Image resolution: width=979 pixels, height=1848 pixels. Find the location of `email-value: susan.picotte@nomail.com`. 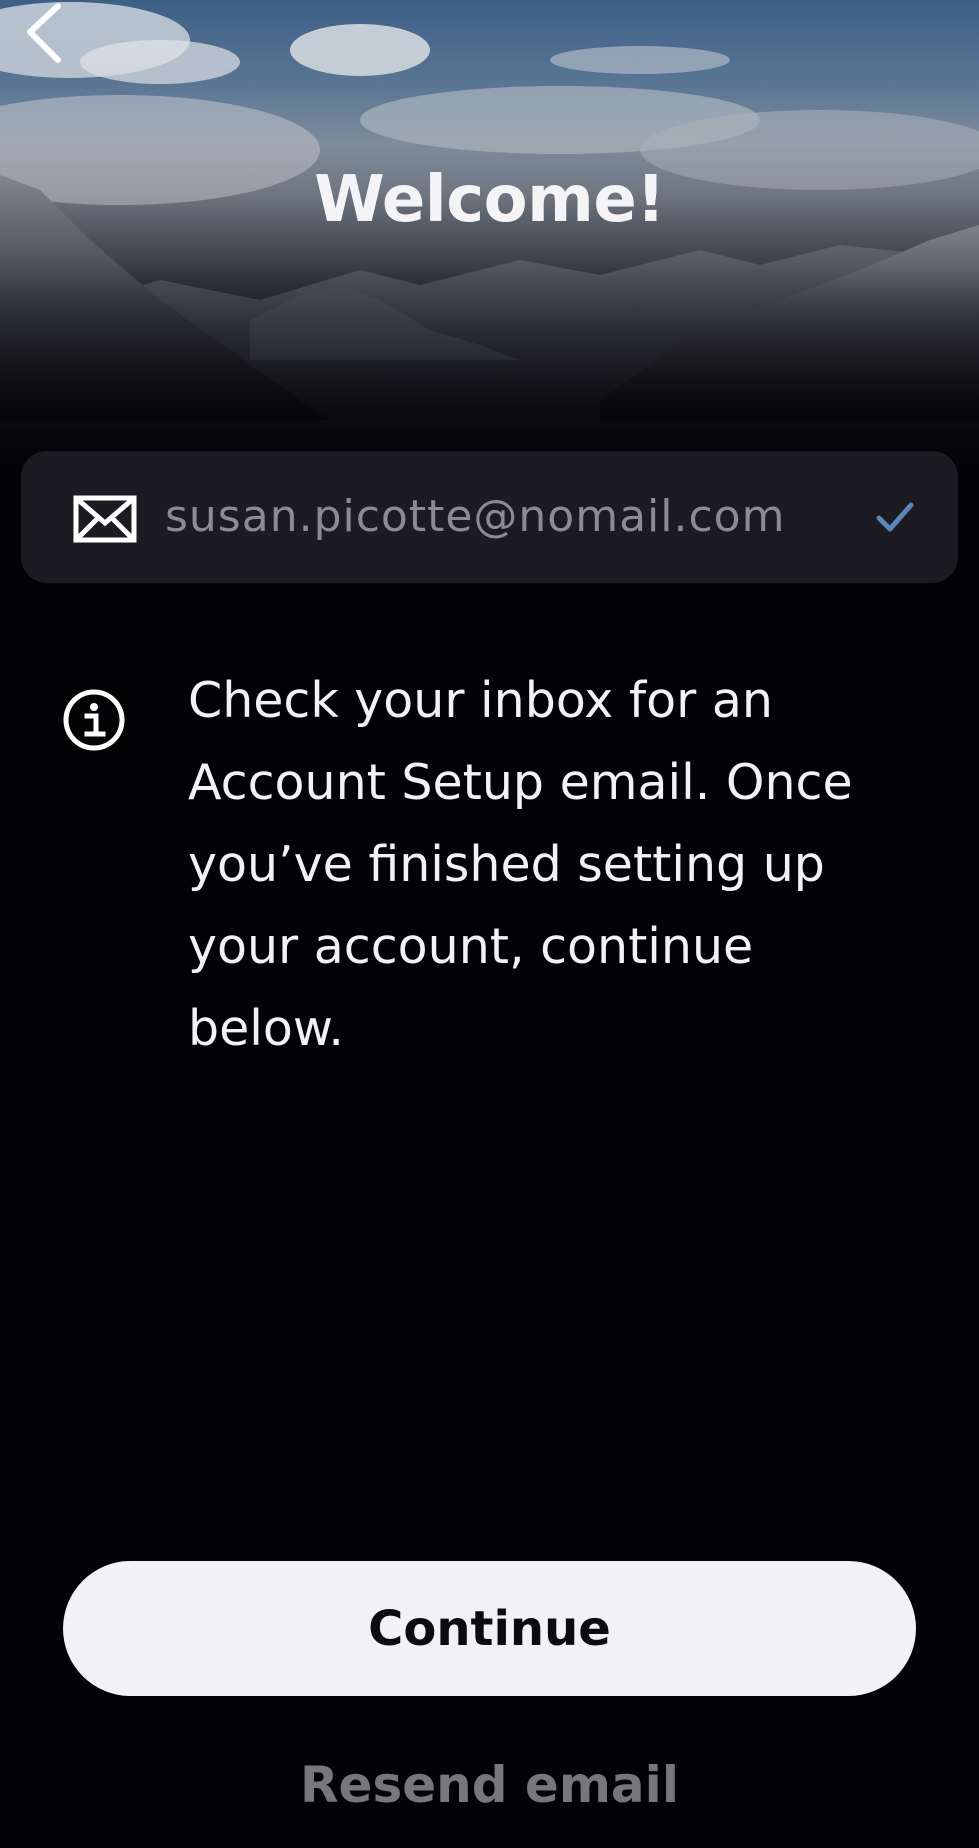

email-value: susan.picotte@nomail.com is located at coordinates (475, 516).